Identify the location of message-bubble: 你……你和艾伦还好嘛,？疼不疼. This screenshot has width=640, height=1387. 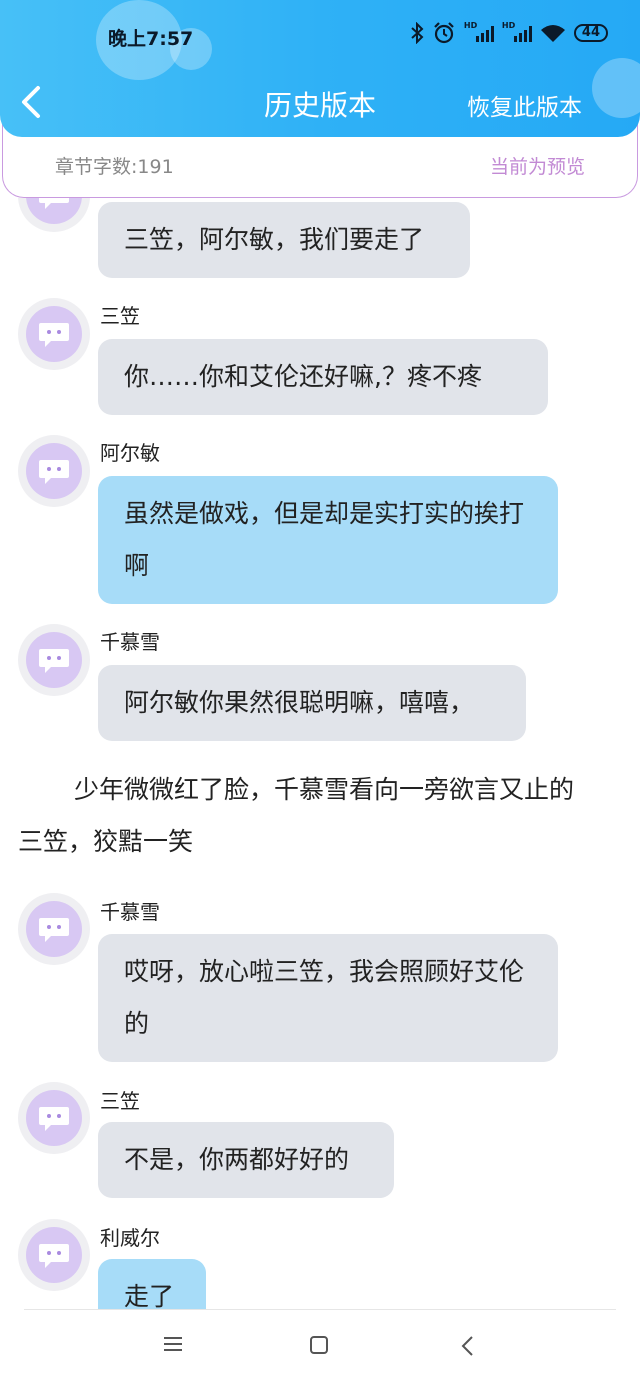
(323, 377).